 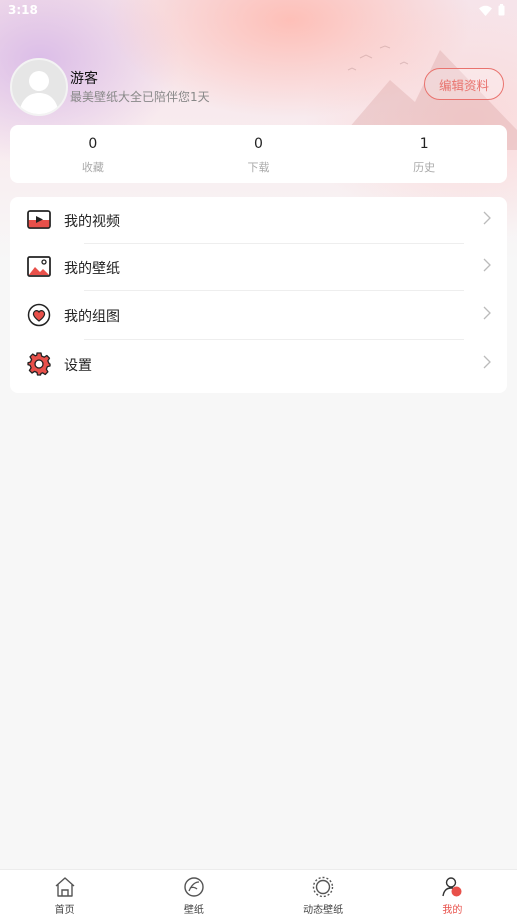 What do you see at coordinates (464, 84) in the screenshot?
I see `edit-profile-button: 编辑资料` at bounding box center [464, 84].